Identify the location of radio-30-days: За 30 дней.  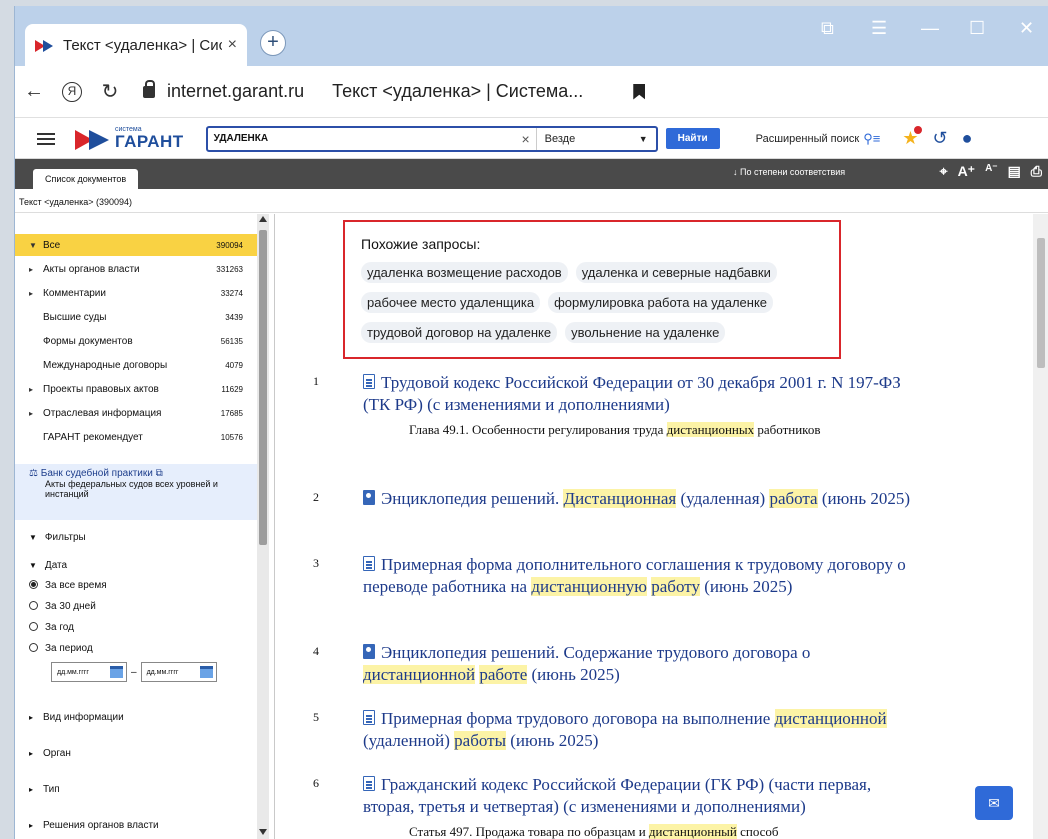
(62, 606).